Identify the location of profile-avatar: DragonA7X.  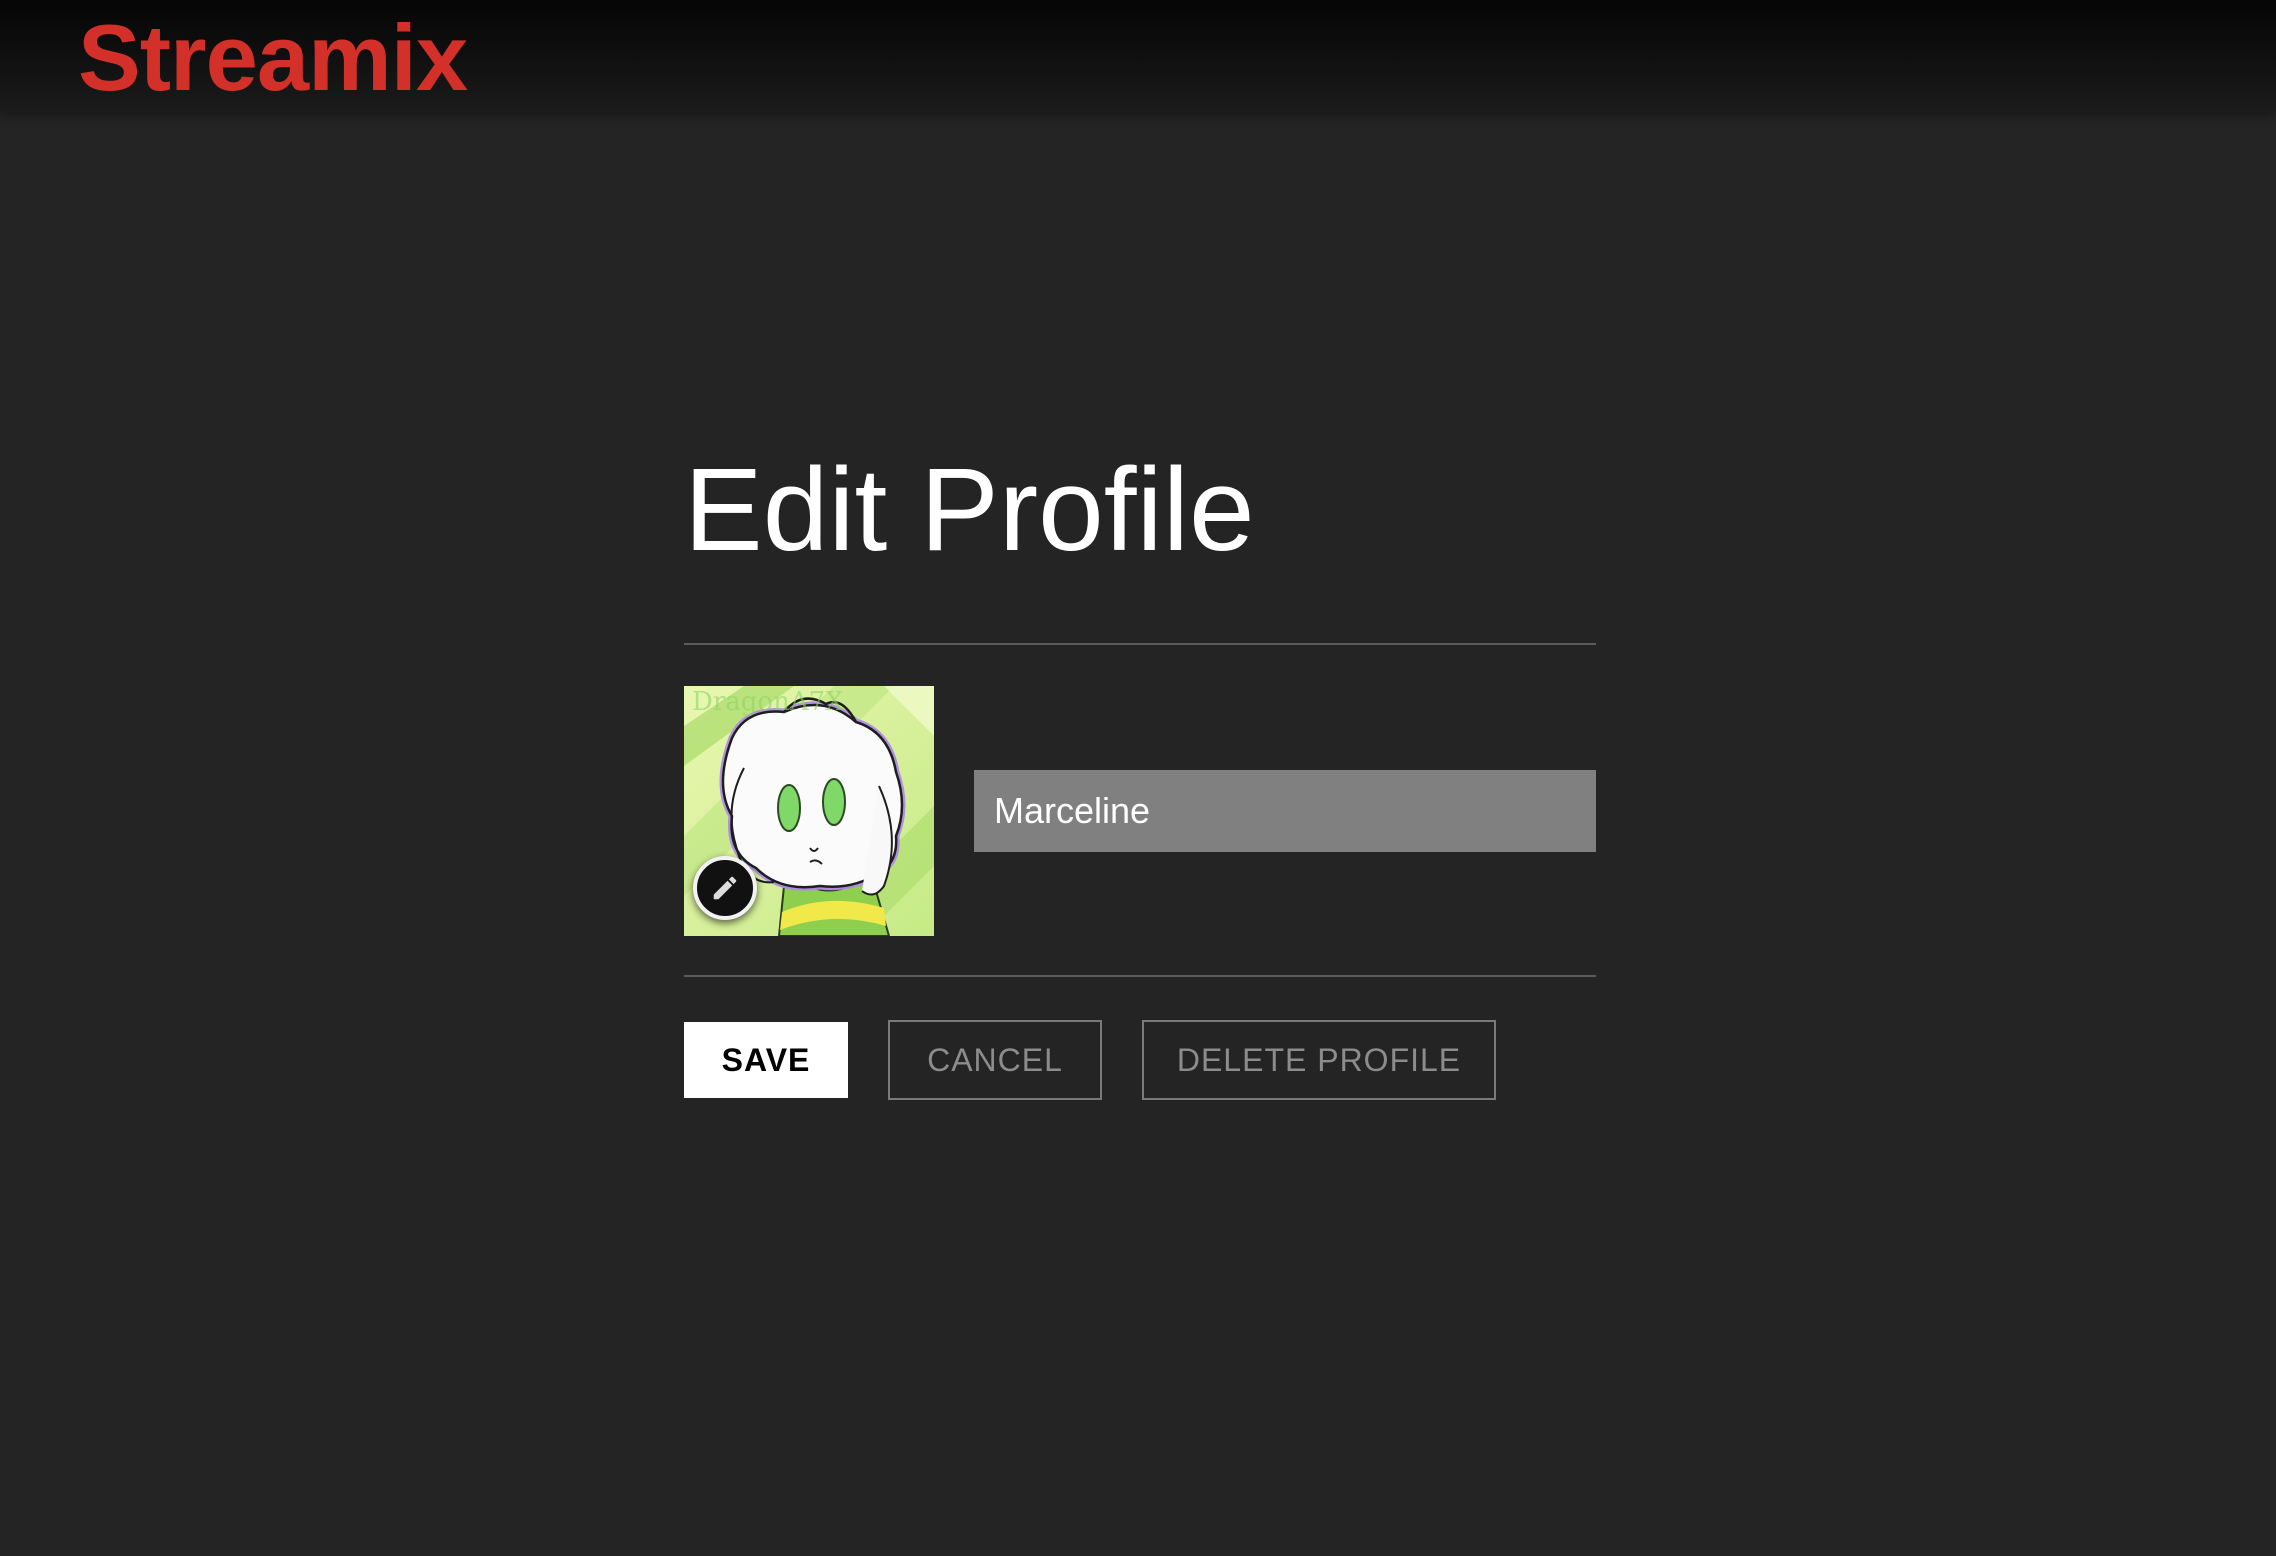
(809, 811).